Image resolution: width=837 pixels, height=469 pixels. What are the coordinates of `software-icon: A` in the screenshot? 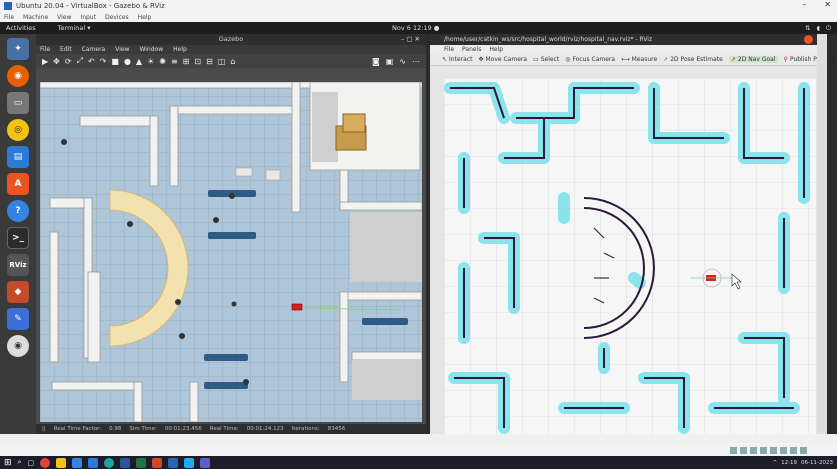 It's located at (18, 184).